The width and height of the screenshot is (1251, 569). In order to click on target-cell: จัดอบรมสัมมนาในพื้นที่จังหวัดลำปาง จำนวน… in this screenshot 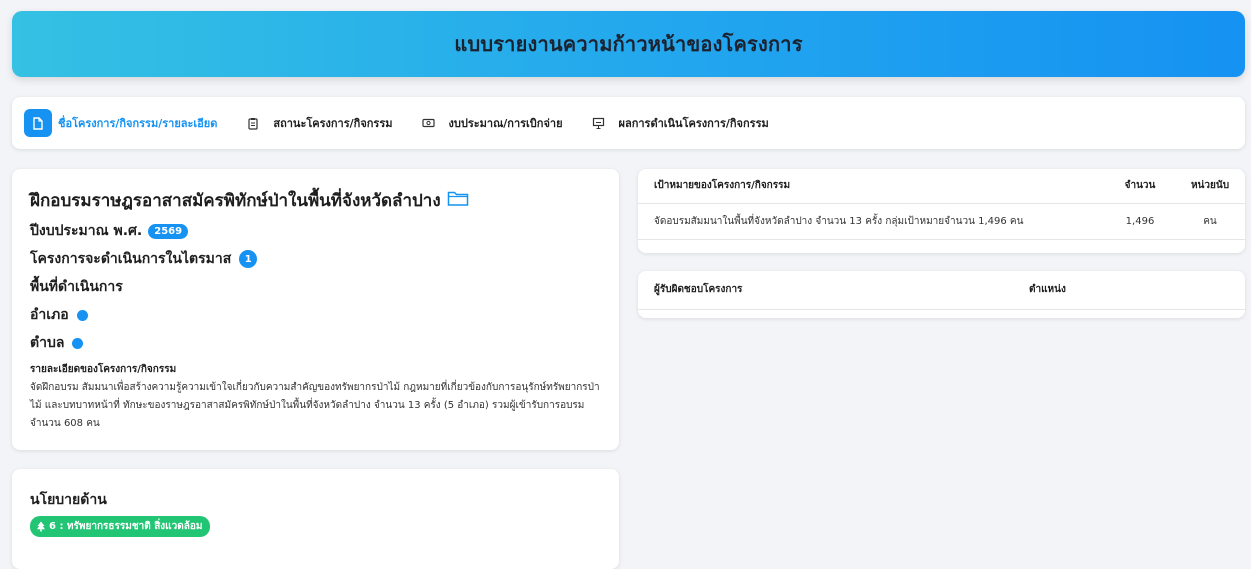, I will do `click(871, 221)`.